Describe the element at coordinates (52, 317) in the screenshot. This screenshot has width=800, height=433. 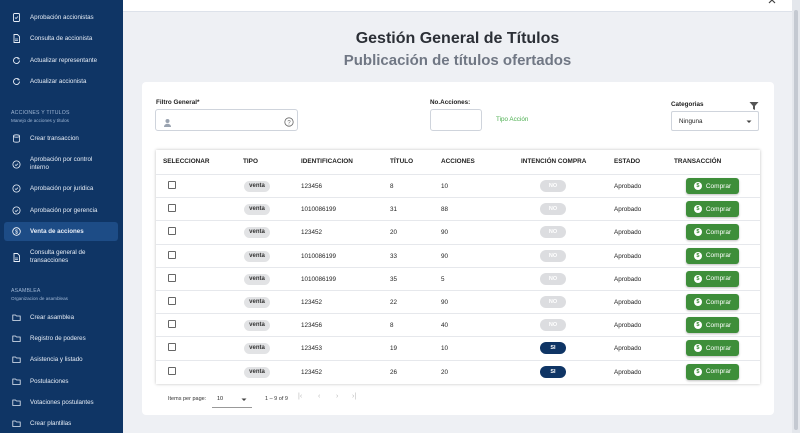
I see `sidebar-item-label: Crear asamblea` at that location.